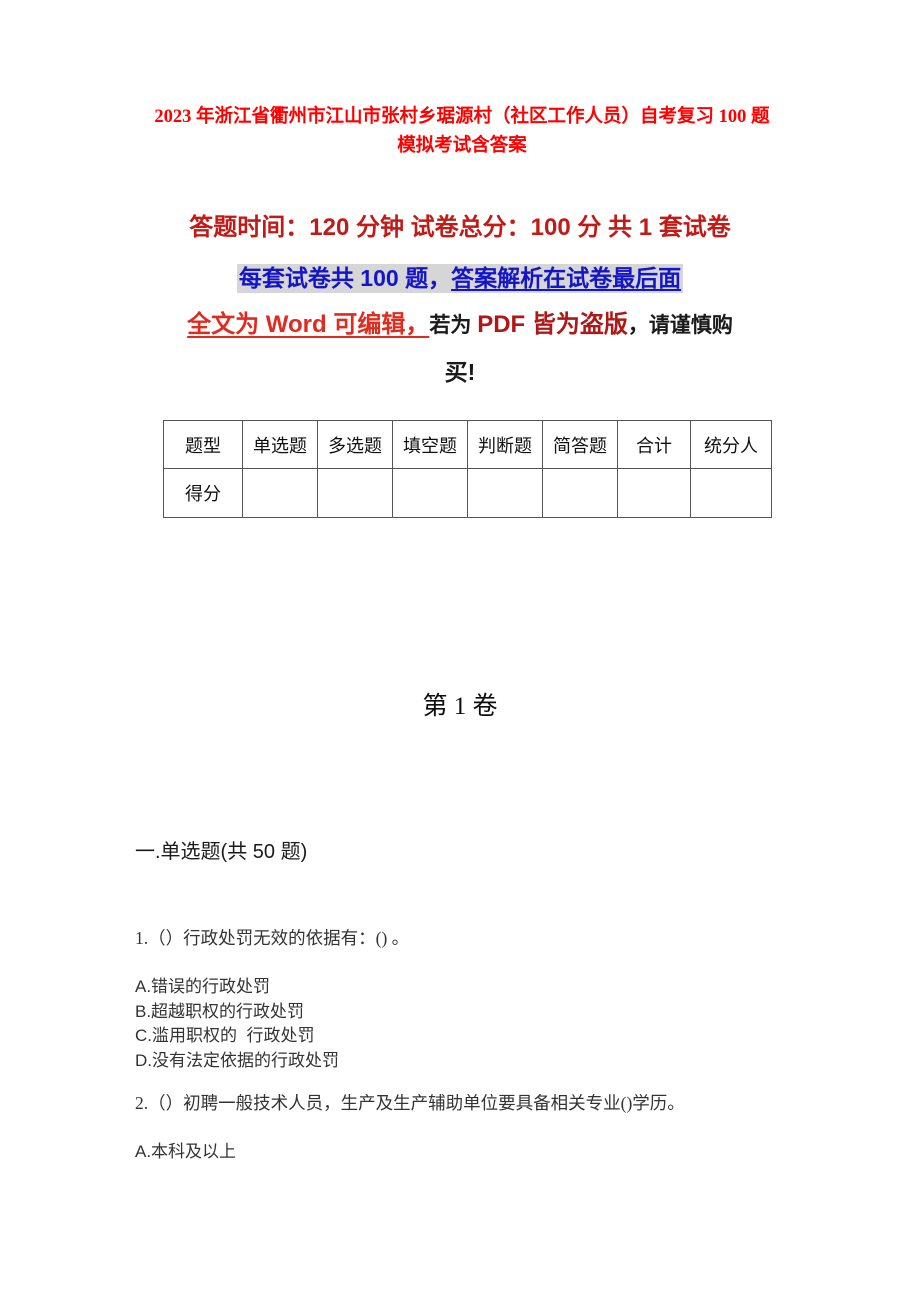  Describe the element at coordinates (203, 493) in the screenshot. I see `score-row-label: 得分` at that location.